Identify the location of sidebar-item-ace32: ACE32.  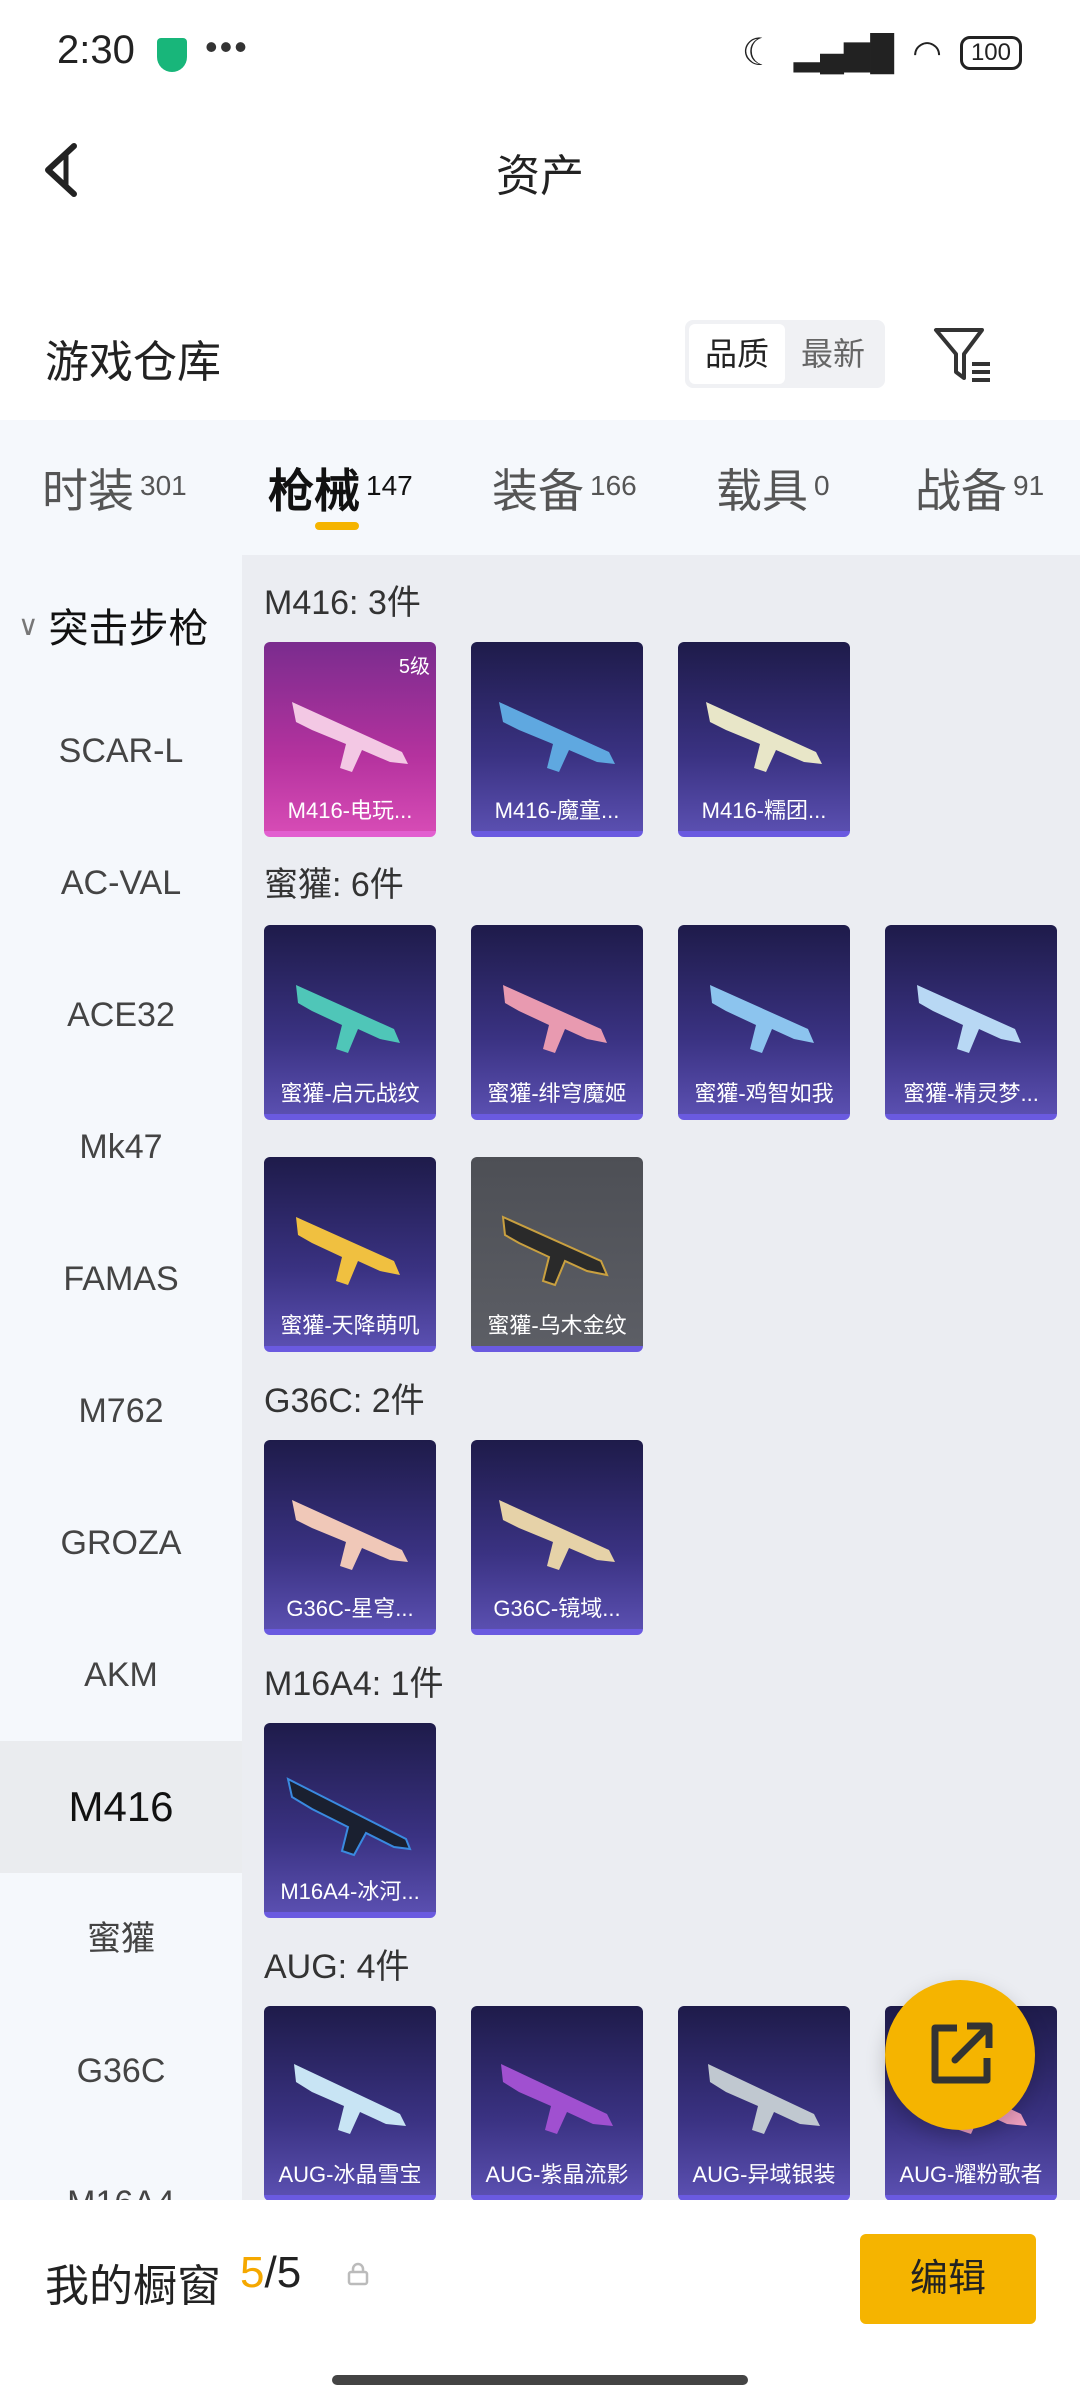
(121, 1015).